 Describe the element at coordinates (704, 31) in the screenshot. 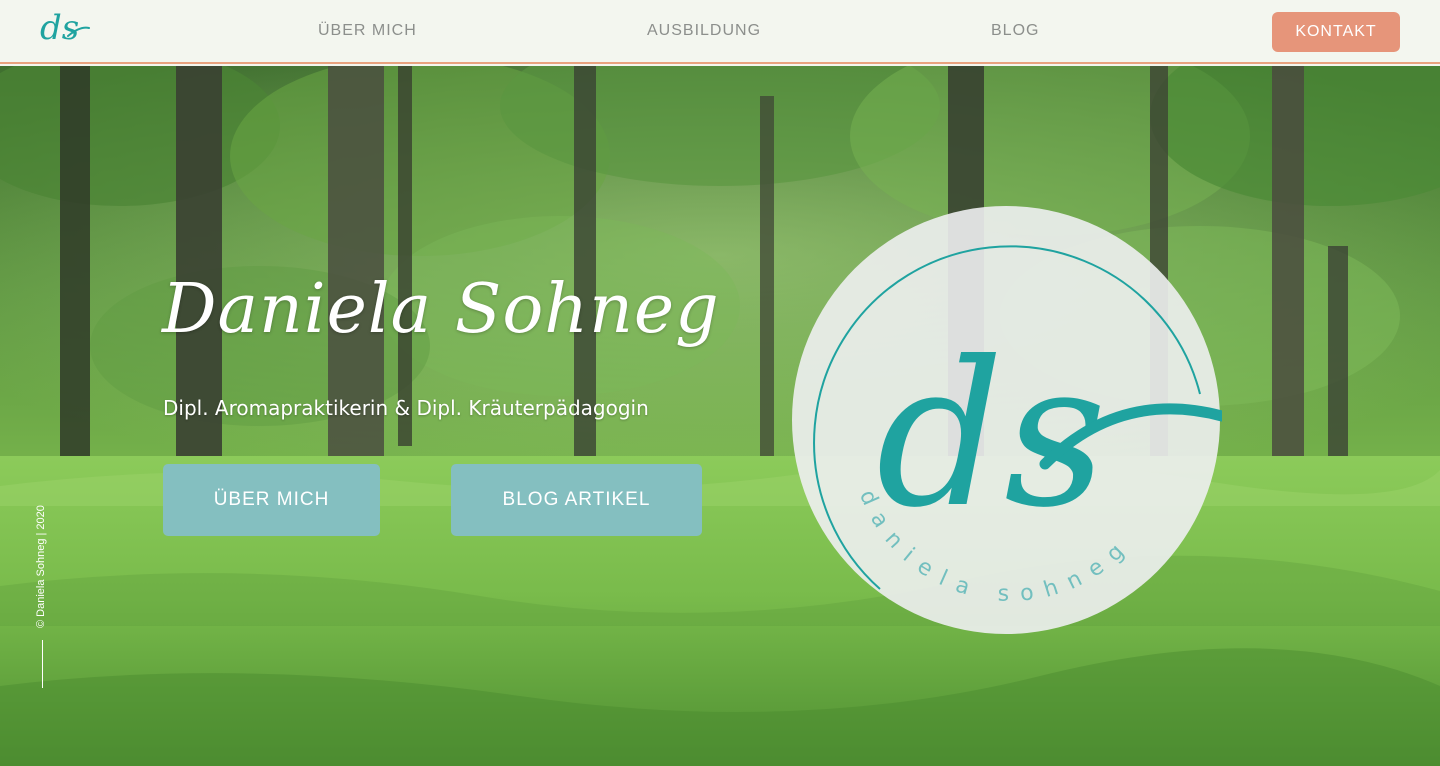

I see `nav-ausbildung: AUSBILDUNG` at that location.